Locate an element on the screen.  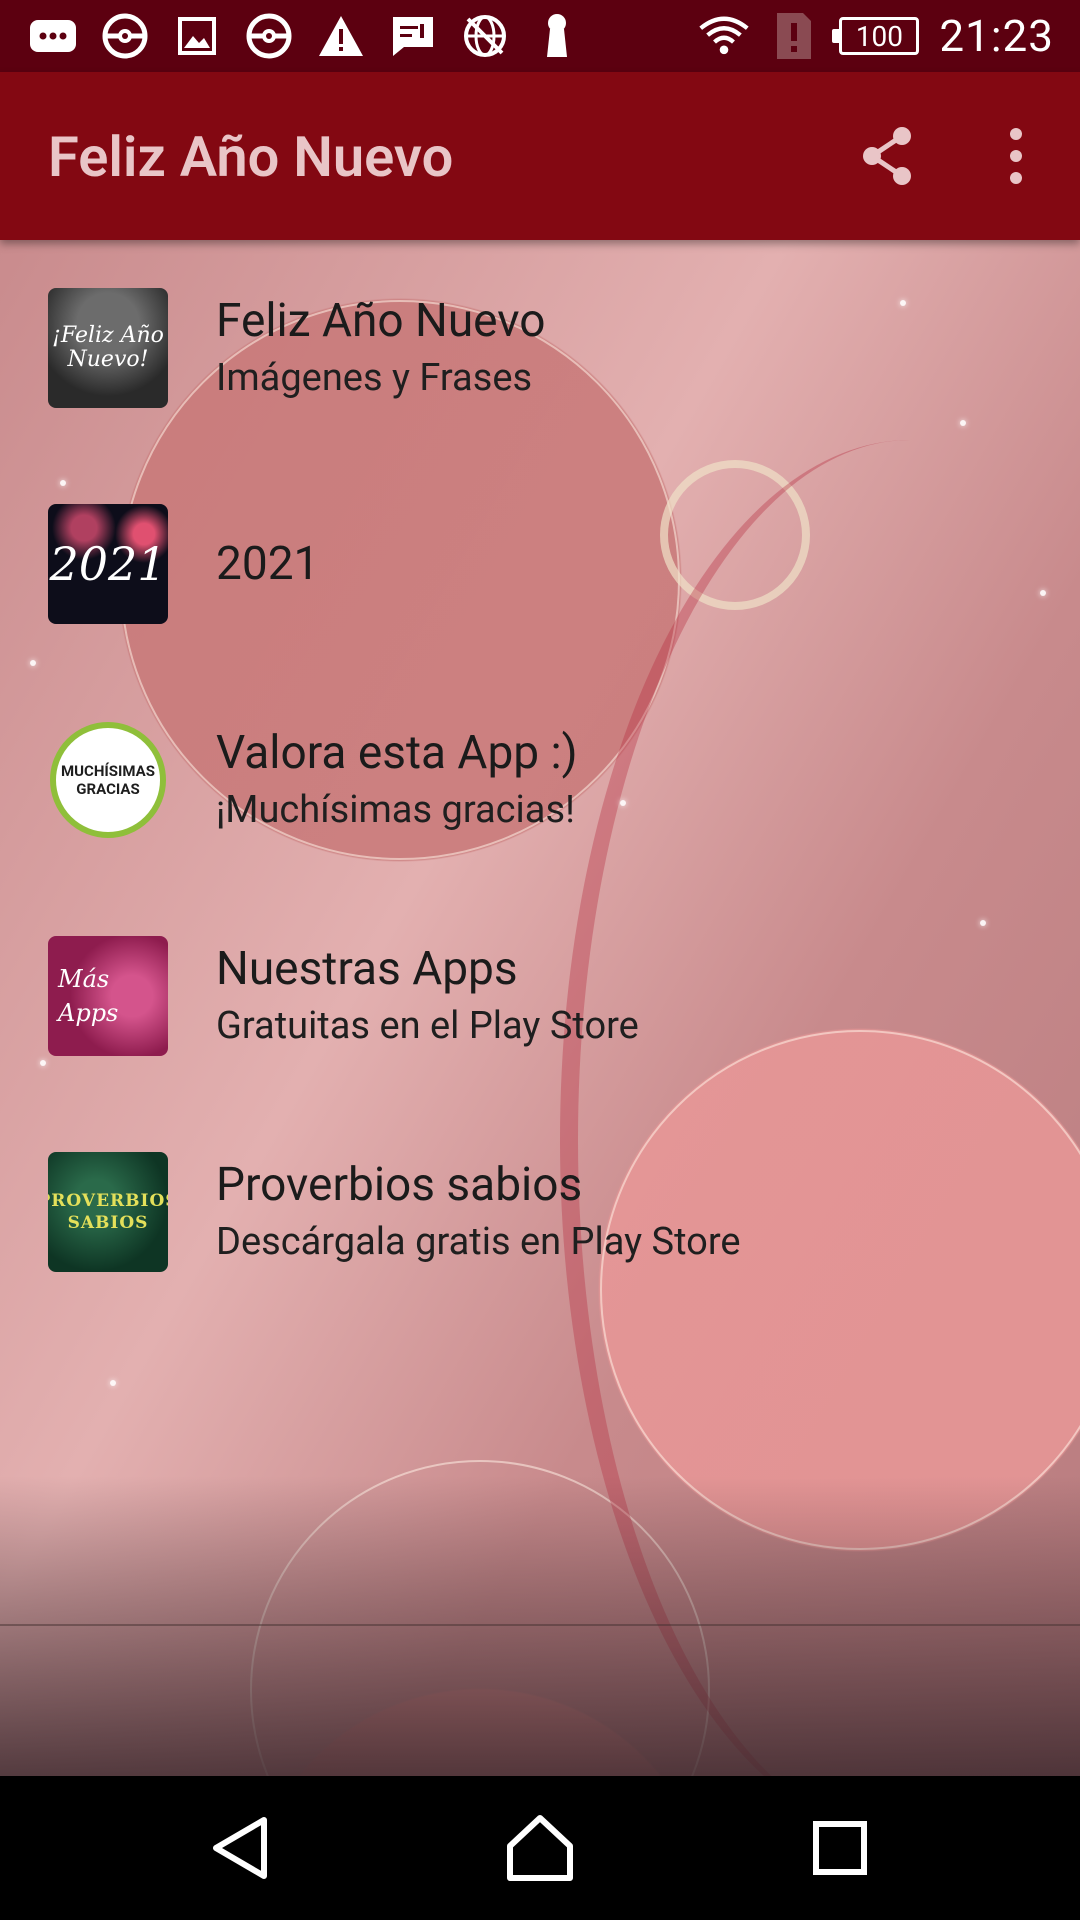
back-button is located at coordinates (242, 1848).